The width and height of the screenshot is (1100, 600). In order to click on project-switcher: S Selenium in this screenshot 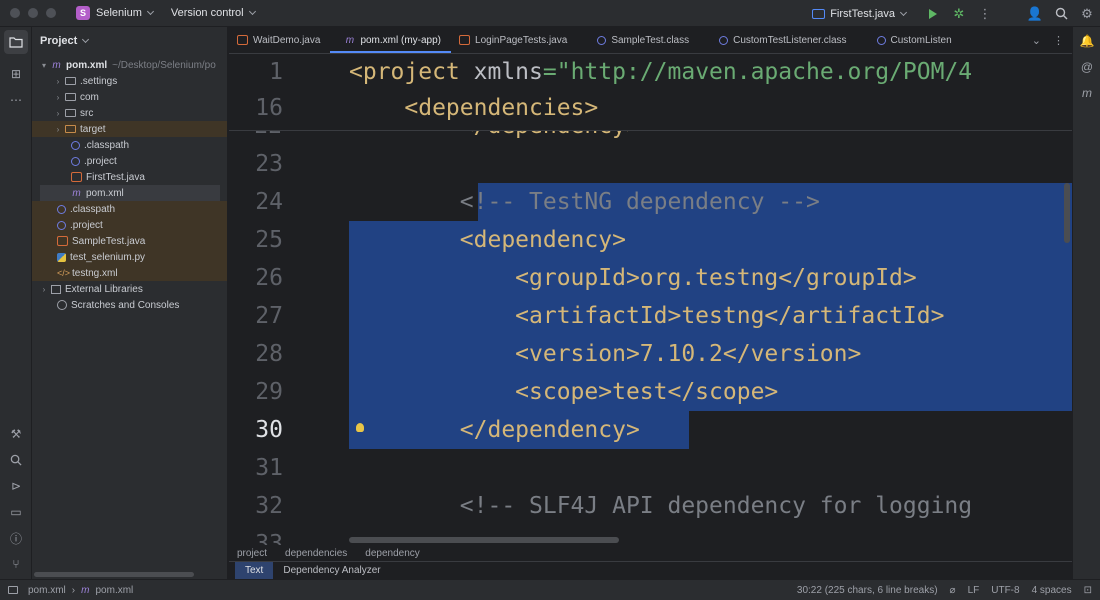, I will do `click(105, 13)`.